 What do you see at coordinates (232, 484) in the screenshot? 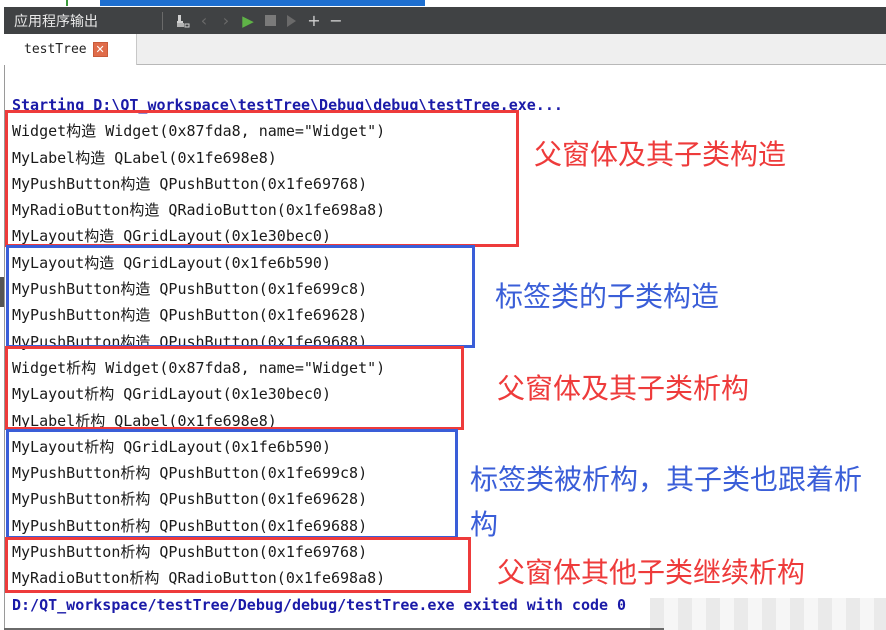
I see `highlight-box-label-child-destruct` at bounding box center [232, 484].